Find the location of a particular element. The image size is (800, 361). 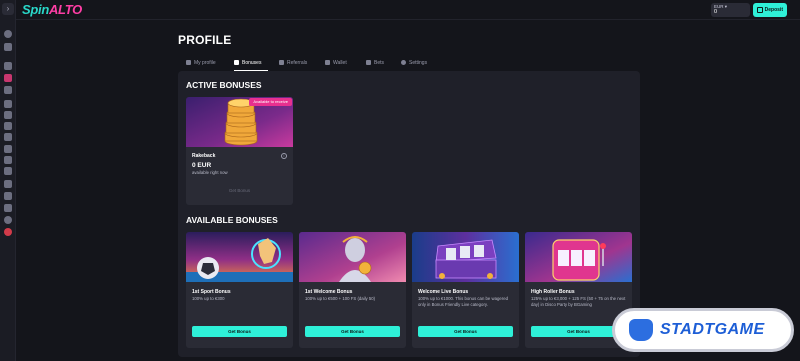

tab-my-profile: My profile is located at coordinates (201, 63).